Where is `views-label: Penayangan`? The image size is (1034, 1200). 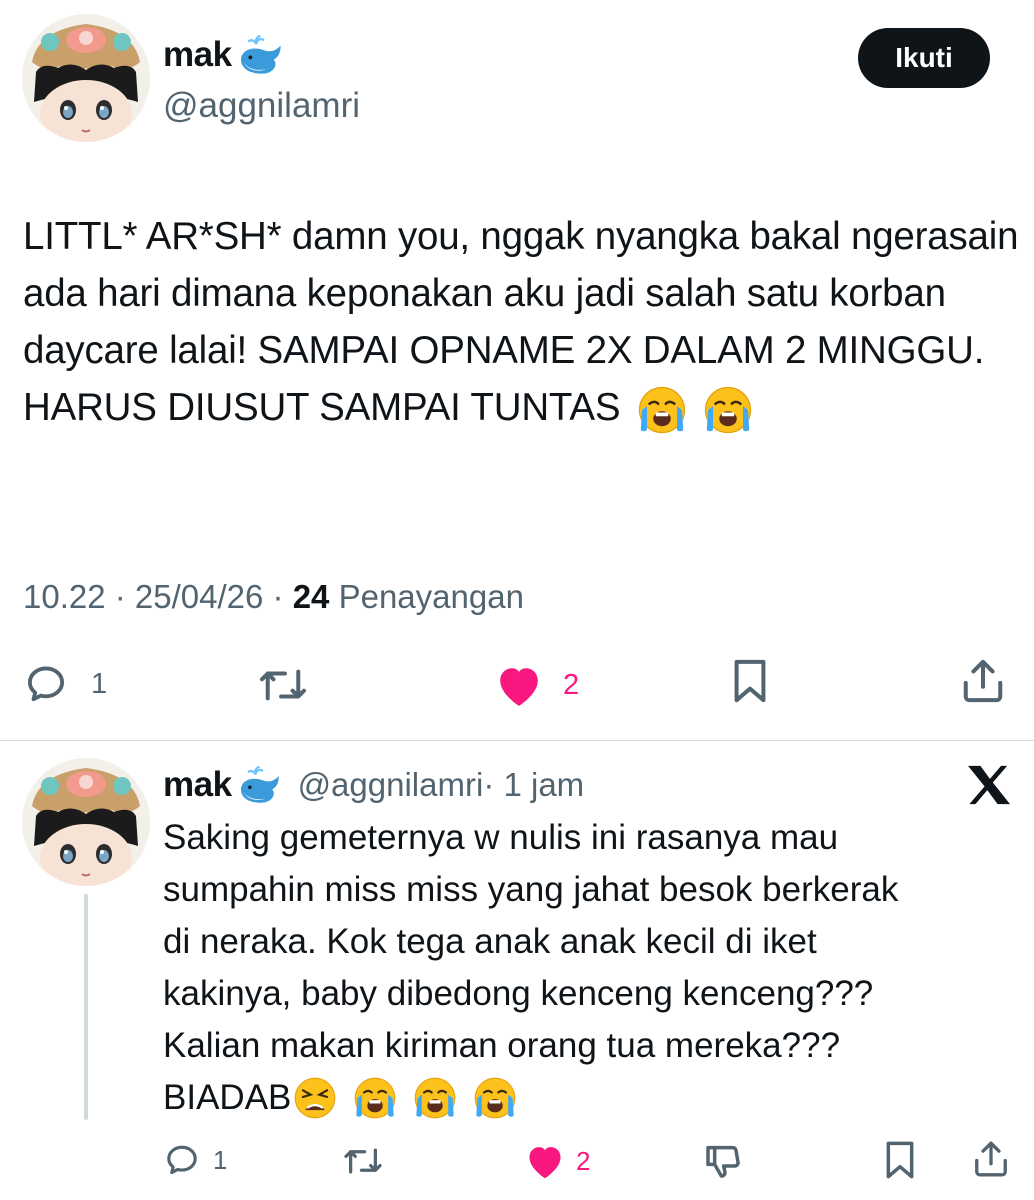
views-label: Penayangan is located at coordinates (426, 596).